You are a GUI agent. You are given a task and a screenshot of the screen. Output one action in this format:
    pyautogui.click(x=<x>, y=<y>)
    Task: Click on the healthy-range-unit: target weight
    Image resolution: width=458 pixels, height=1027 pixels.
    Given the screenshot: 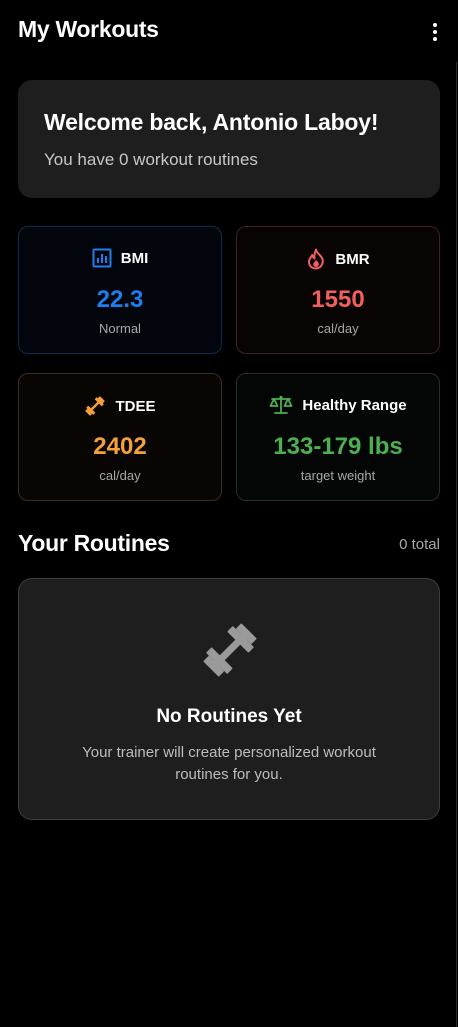 What is the action you would take?
    pyautogui.click(x=338, y=475)
    